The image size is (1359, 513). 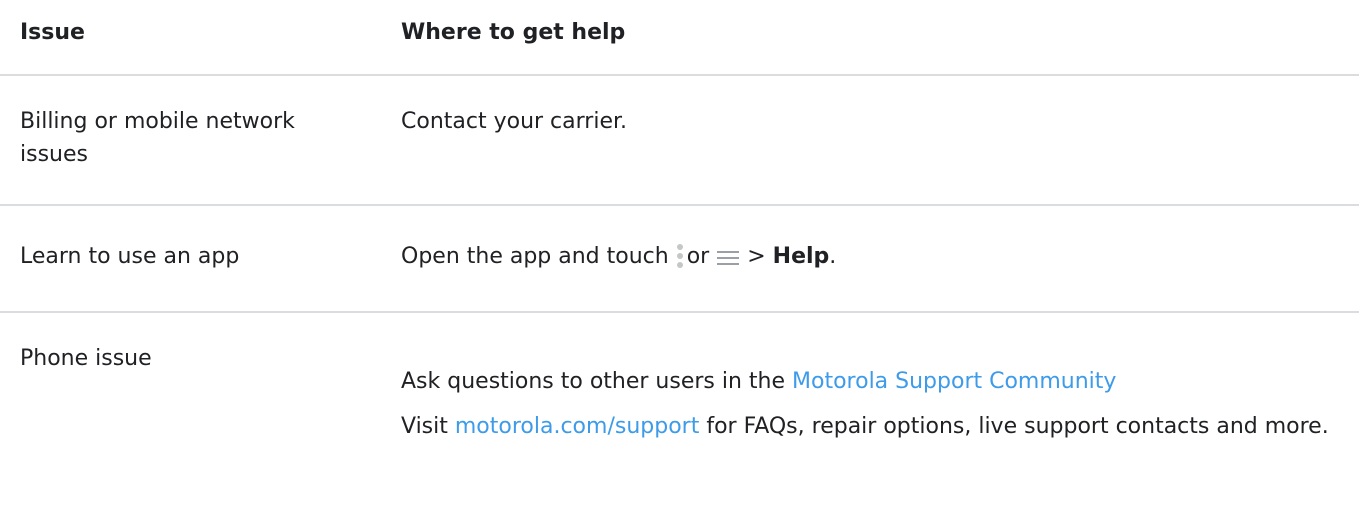 I want to click on help-text-end: ., so click(x=833, y=256).